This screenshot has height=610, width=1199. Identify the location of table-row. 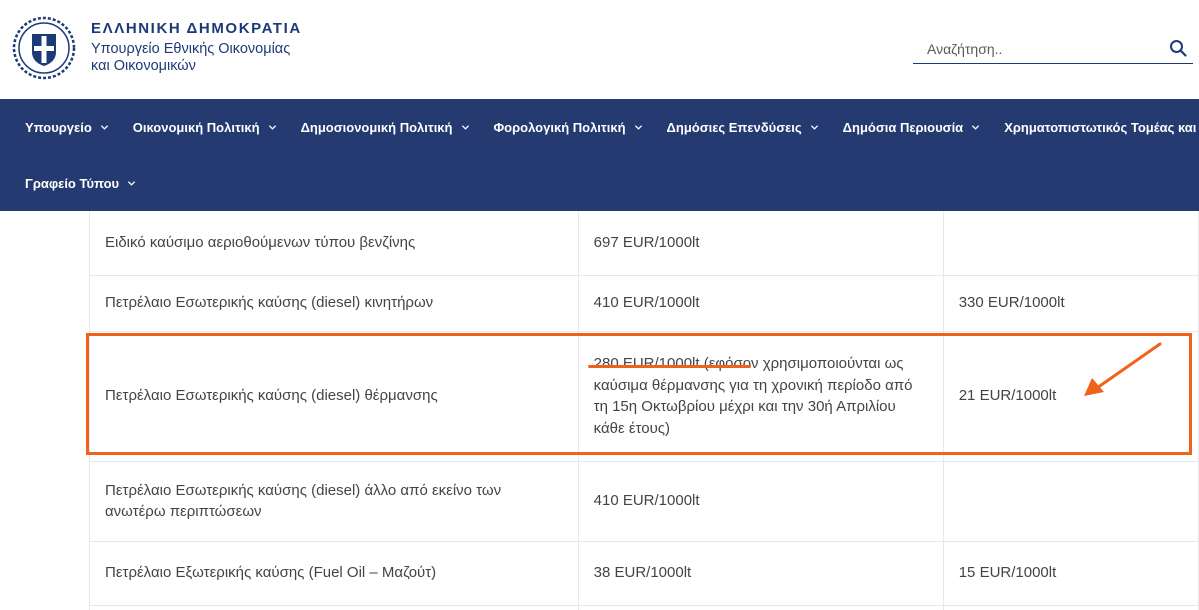
(644, 607).